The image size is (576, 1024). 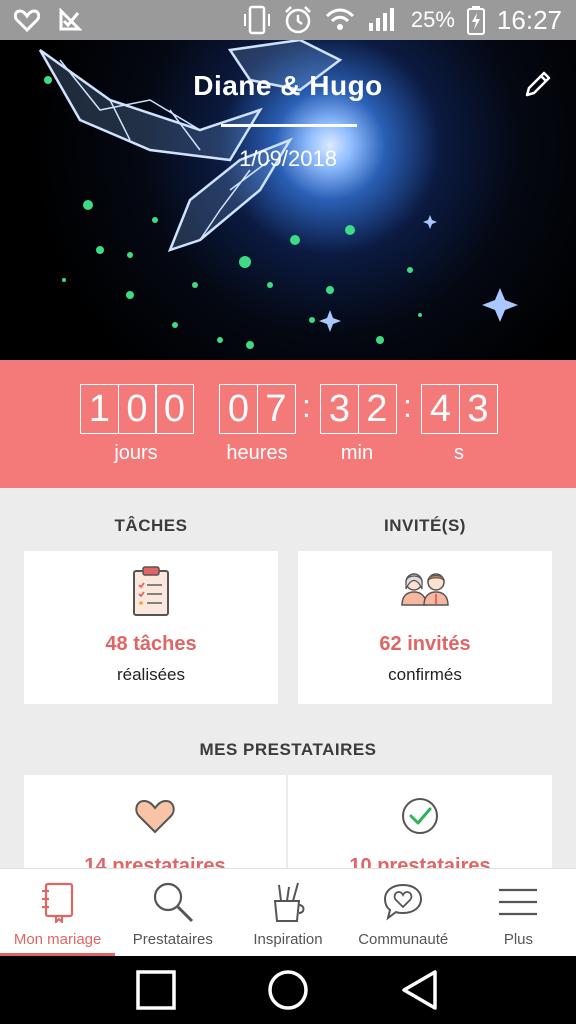 I want to click on heart-outline-icon, so click(x=27, y=20).